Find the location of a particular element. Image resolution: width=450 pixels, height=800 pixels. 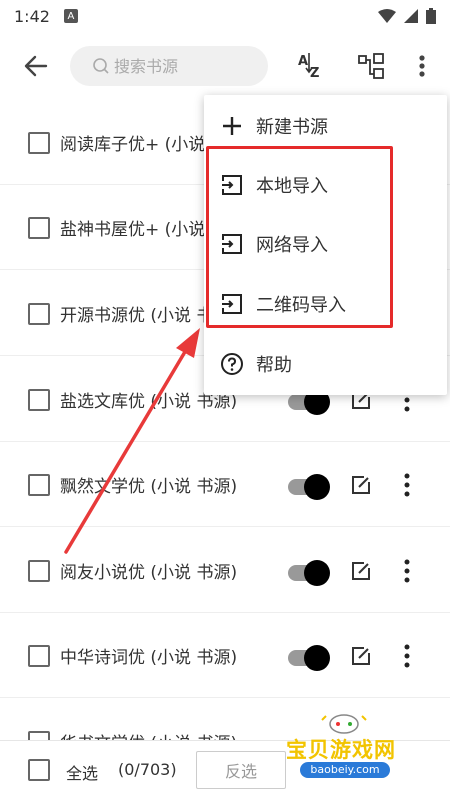

search-icon is located at coordinates (101, 66).